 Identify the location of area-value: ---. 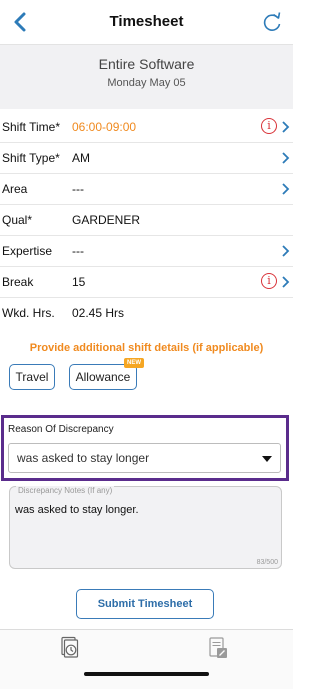
(78, 189).